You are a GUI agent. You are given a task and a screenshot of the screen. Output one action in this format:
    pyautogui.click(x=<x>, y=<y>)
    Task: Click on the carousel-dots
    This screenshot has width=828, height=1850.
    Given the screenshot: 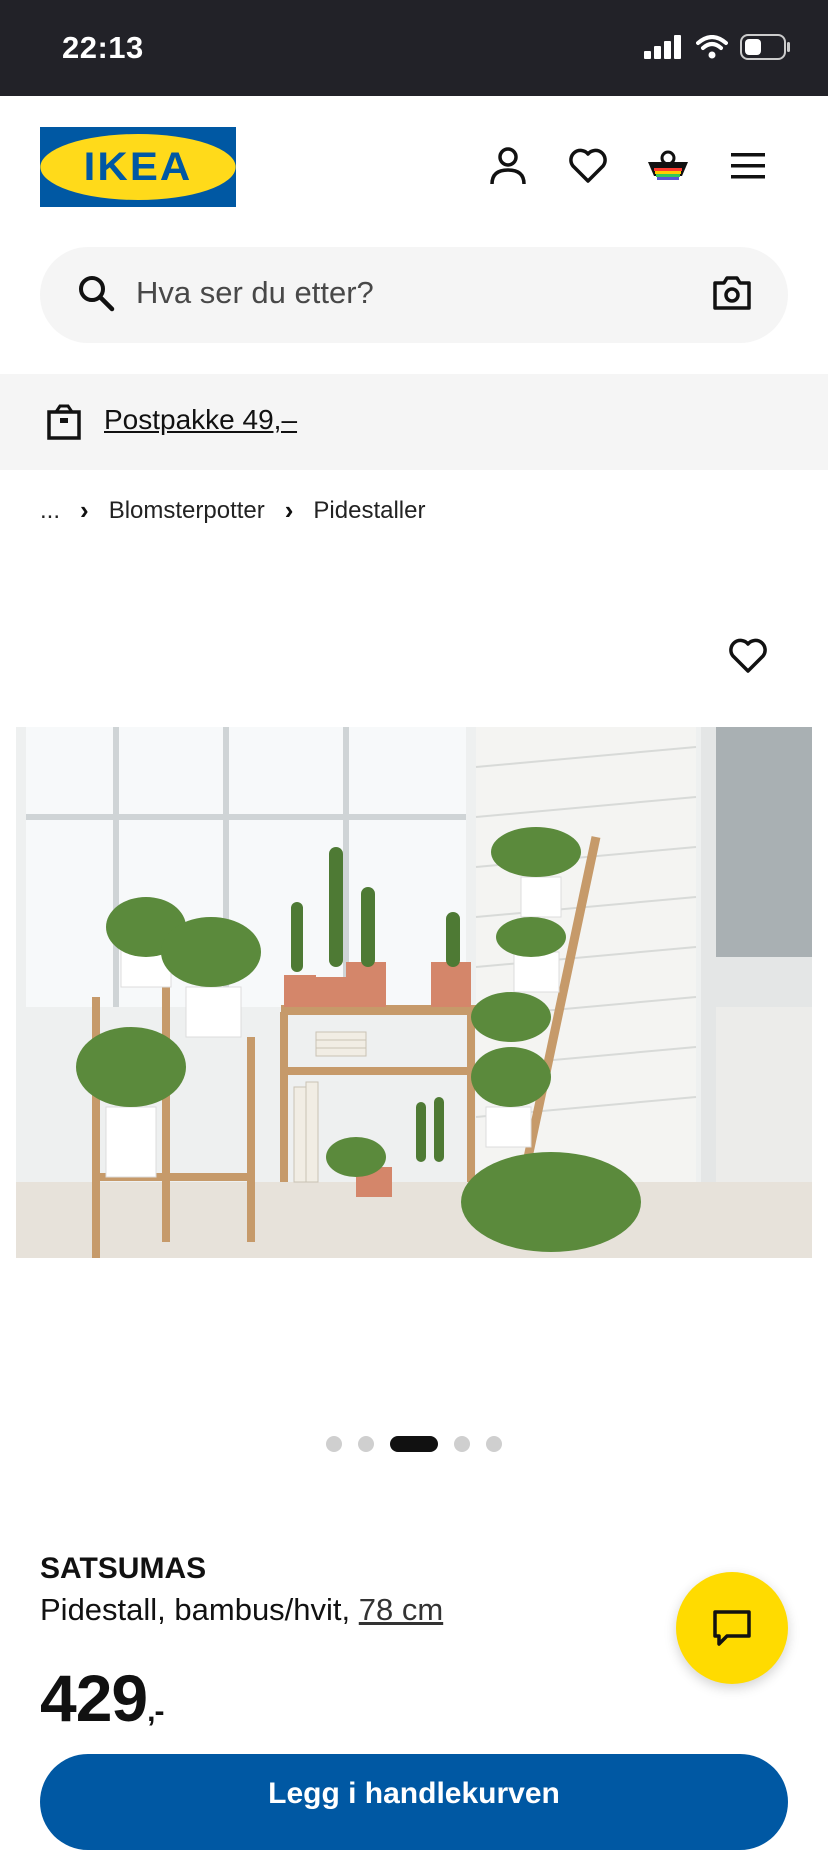 What is the action you would take?
    pyautogui.click(x=414, y=1444)
    